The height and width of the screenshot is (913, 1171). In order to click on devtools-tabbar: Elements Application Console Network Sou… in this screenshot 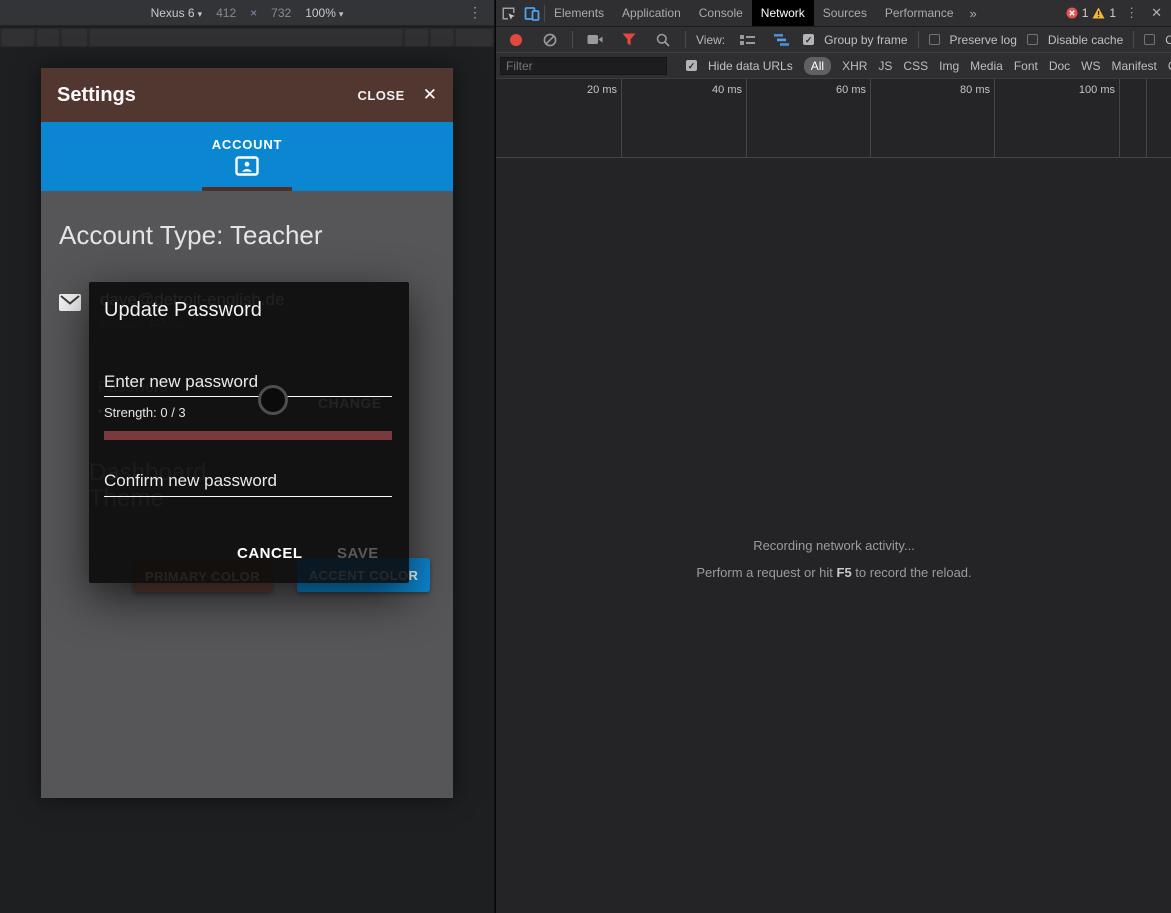, I will do `click(833, 13)`.